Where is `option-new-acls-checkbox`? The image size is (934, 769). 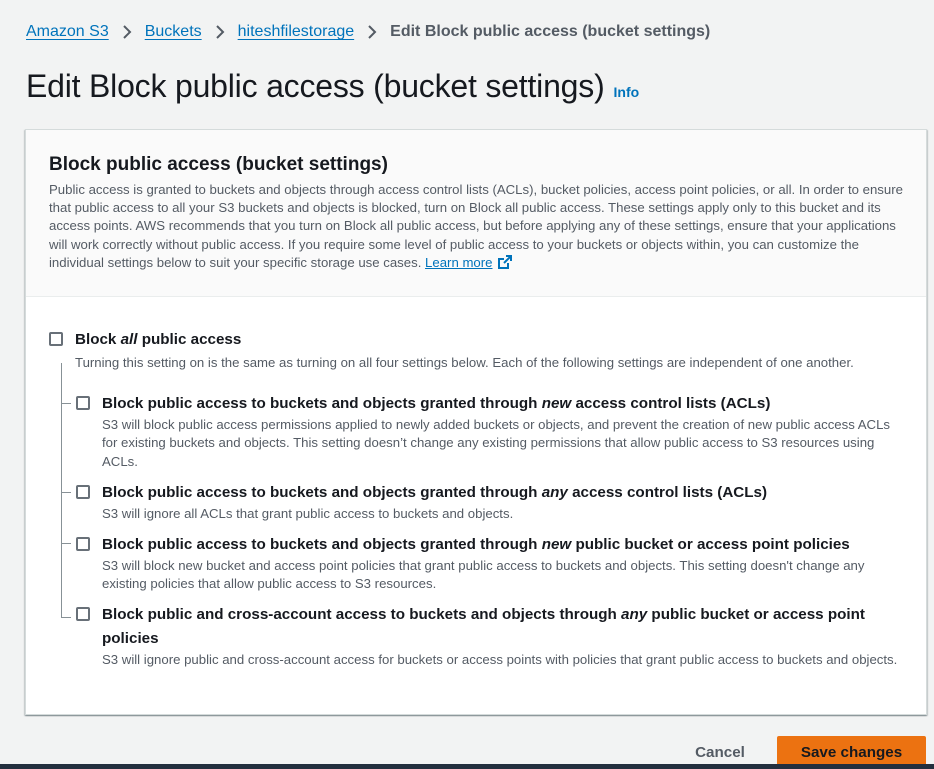
option-new-acls-checkbox is located at coordinates (83, 403).